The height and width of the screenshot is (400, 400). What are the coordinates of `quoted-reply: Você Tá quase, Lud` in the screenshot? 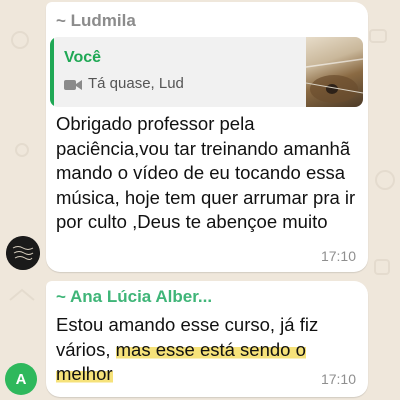 It's located at (206, 72).